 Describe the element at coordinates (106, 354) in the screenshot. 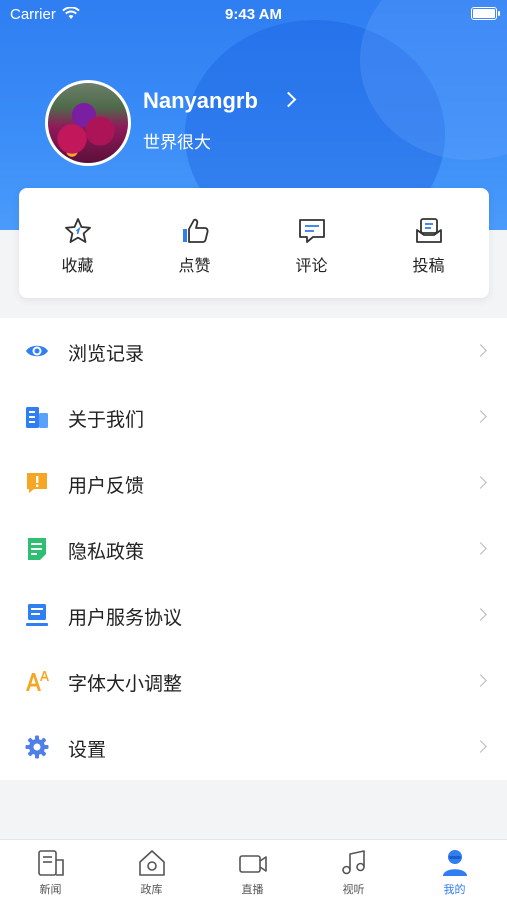

I see `menu-item-label: 浏览记录` at that location.